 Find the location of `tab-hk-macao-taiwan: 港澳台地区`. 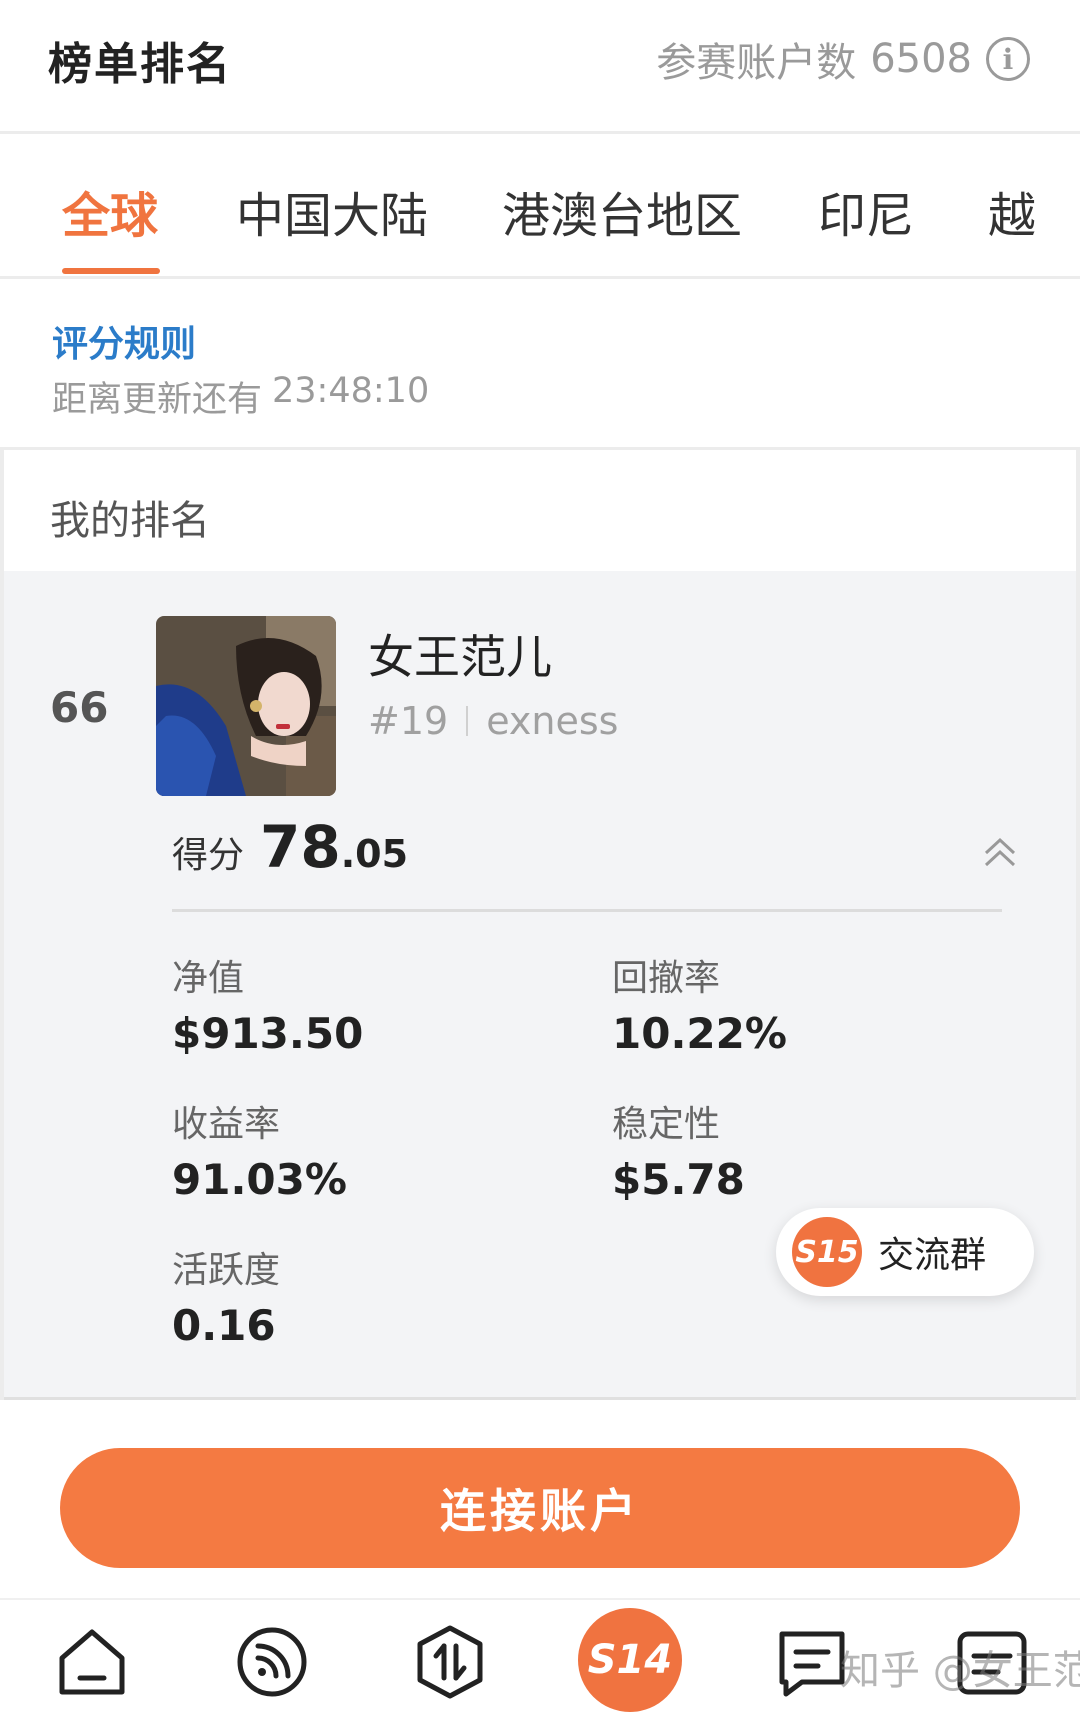

tab-hk-macao-taiwan: 港澳台地区 is located at coordinates (622, 211).